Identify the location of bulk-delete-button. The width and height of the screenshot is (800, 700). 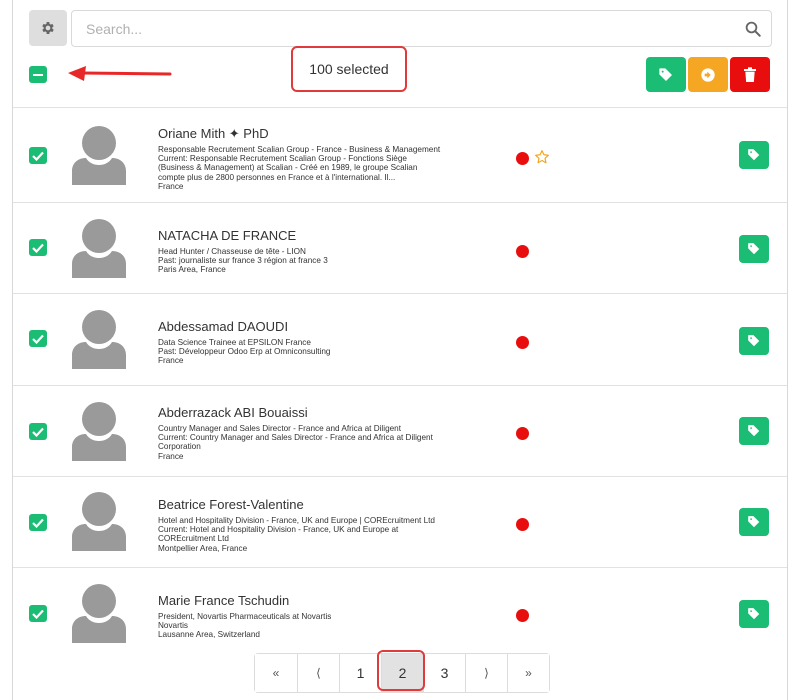
(750, 74).